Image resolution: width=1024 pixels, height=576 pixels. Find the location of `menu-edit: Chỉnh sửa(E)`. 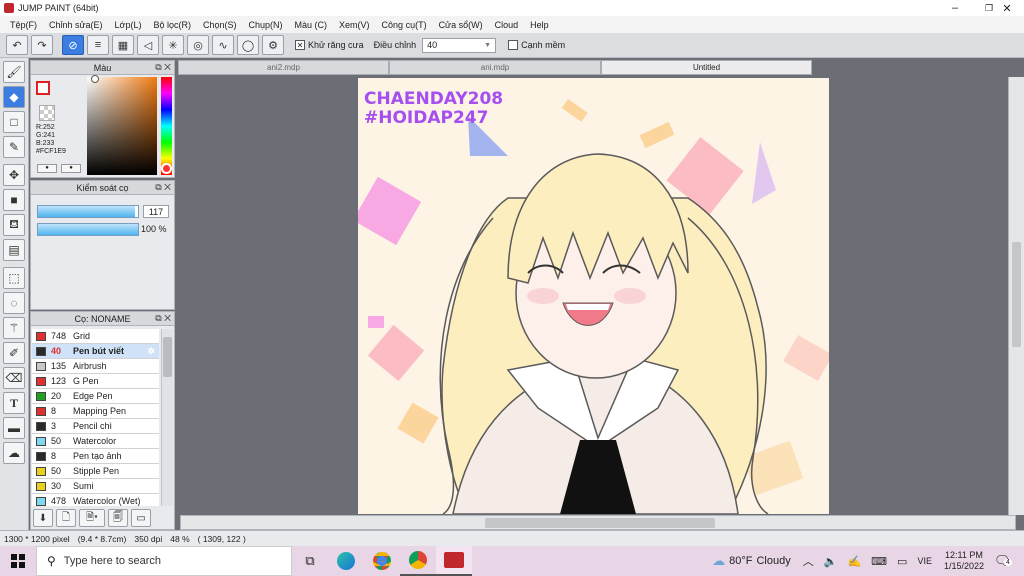

menu-edit: Chỉnh sửa(E) is located at coordinates (76, 25).